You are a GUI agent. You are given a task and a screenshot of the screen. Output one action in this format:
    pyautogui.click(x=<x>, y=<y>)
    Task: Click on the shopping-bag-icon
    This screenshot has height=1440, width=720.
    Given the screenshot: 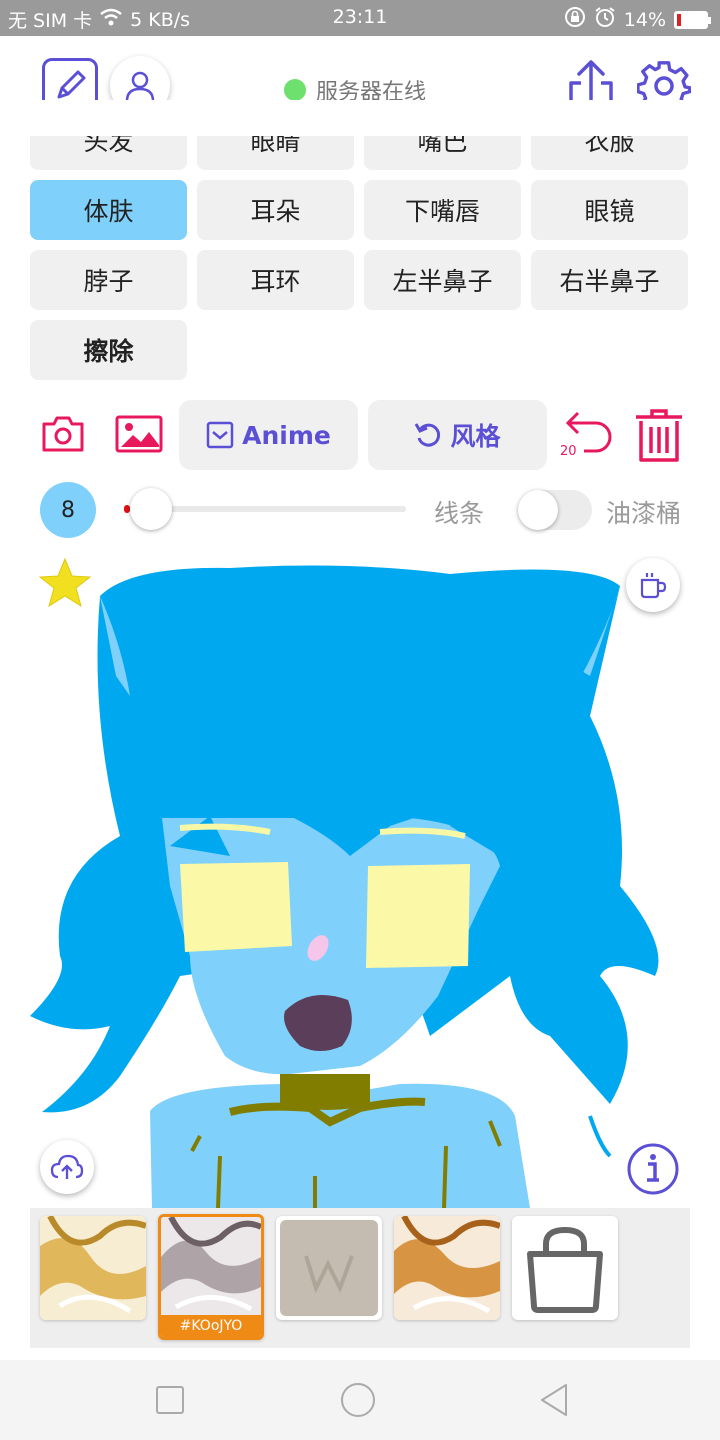 What is the action you would take?
    pyautogui.click(x=565, y=1269)
    